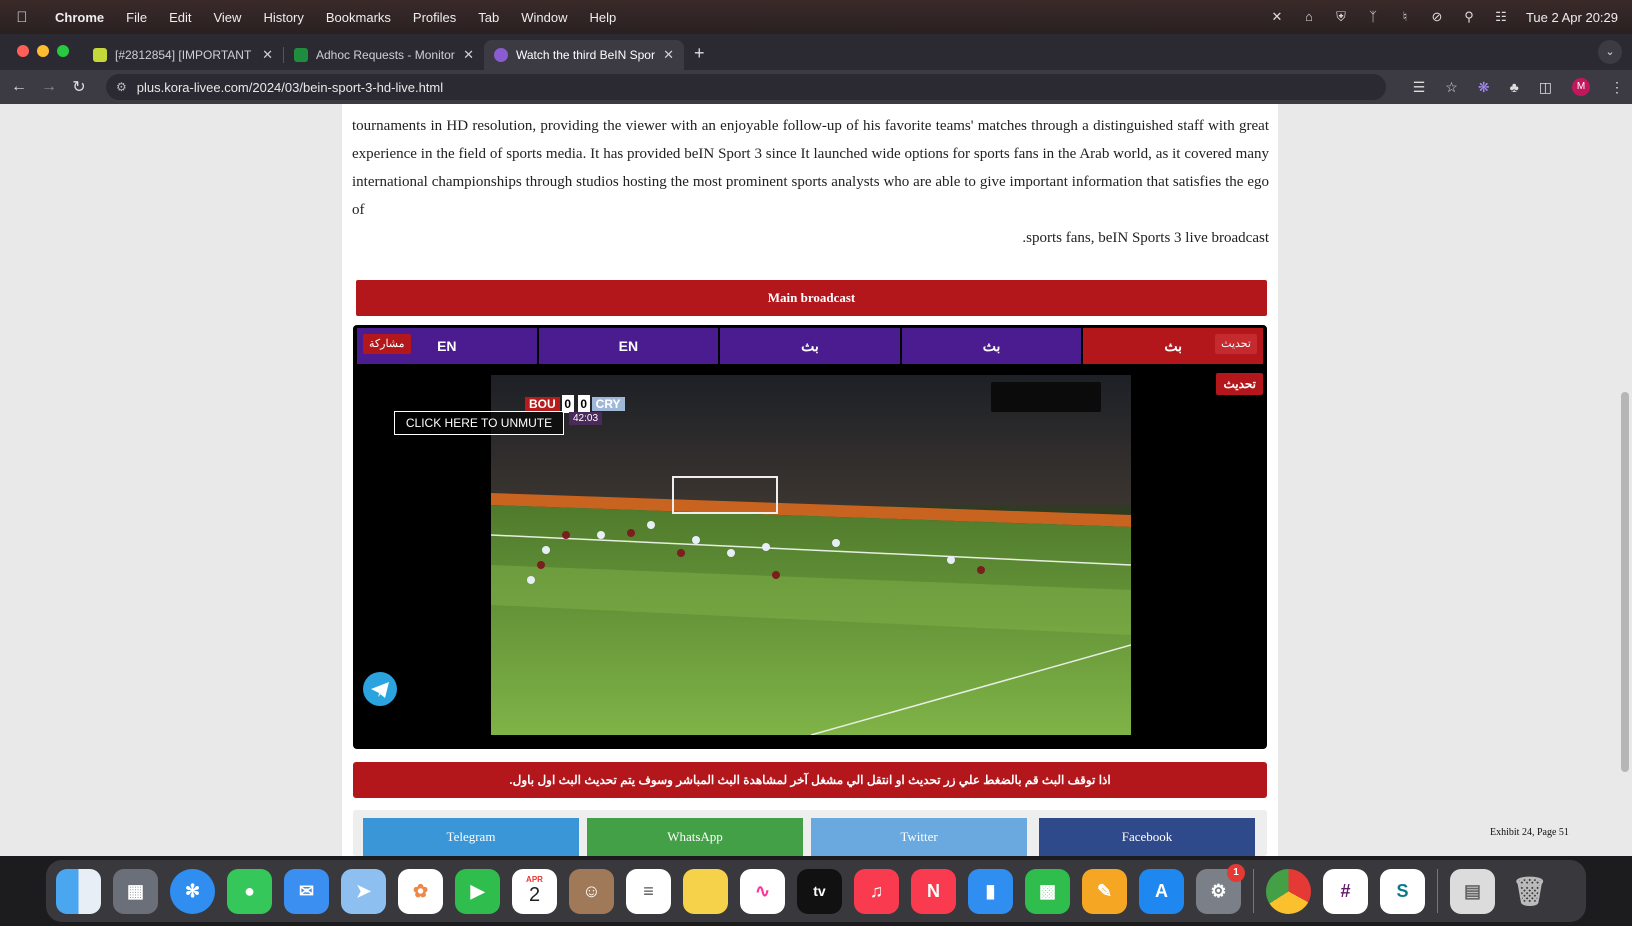 This screenshot has height=926, width=1632. What do you see at coordinates (1239, 384) in the screenshot?
I see `refresh-button: تحديث` at bounding box center [1239, 384].